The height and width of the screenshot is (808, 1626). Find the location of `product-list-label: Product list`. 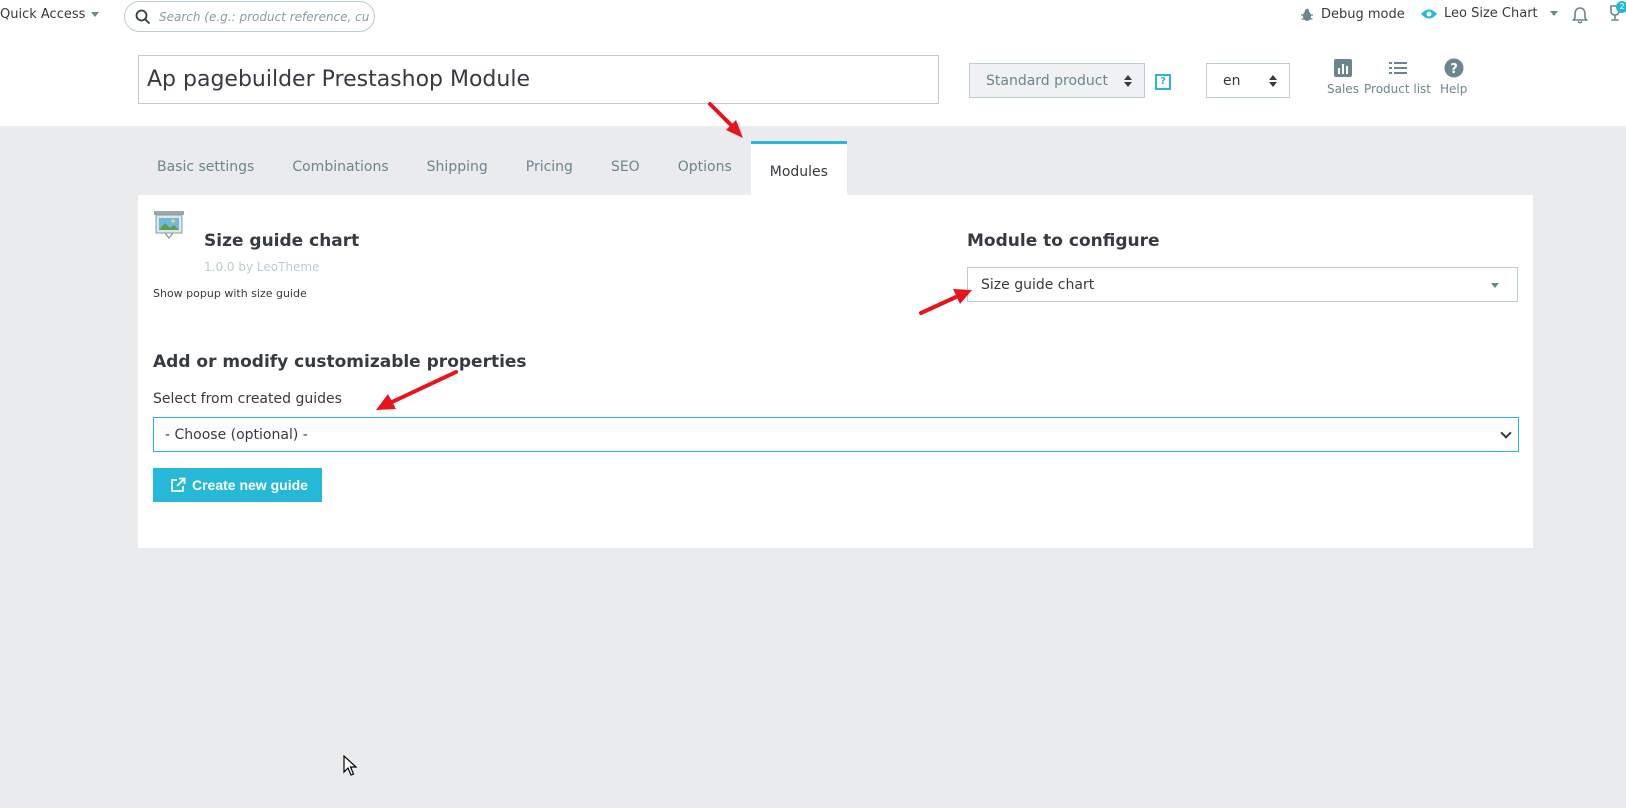

product-list-label: Product list is located at coordinates (1398, 89).